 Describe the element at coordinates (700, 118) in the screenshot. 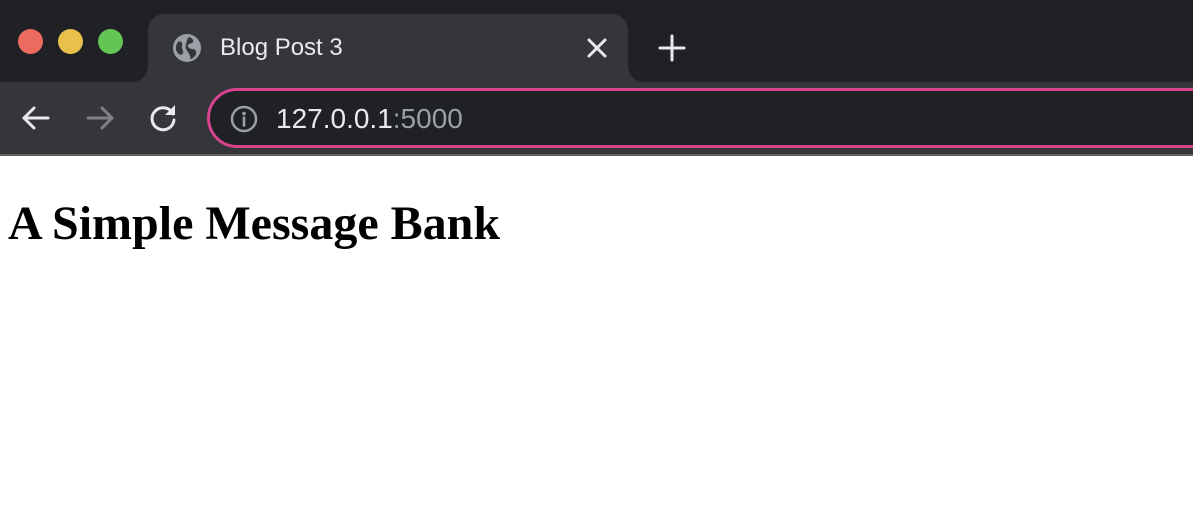

I see `address-bar: 127.0.0.1:5000` at that location.